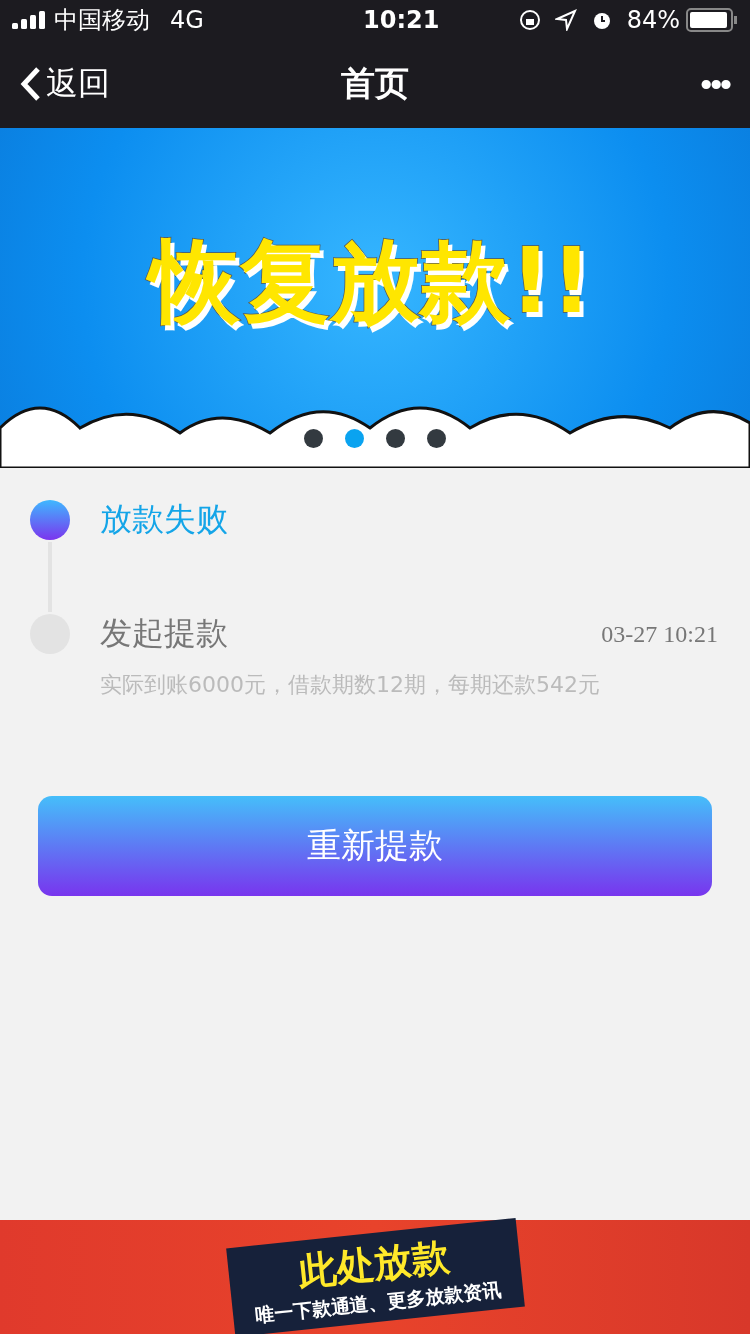 The image size is (750, 1334). I want to click on back-link: 返回, so click(65, 84).